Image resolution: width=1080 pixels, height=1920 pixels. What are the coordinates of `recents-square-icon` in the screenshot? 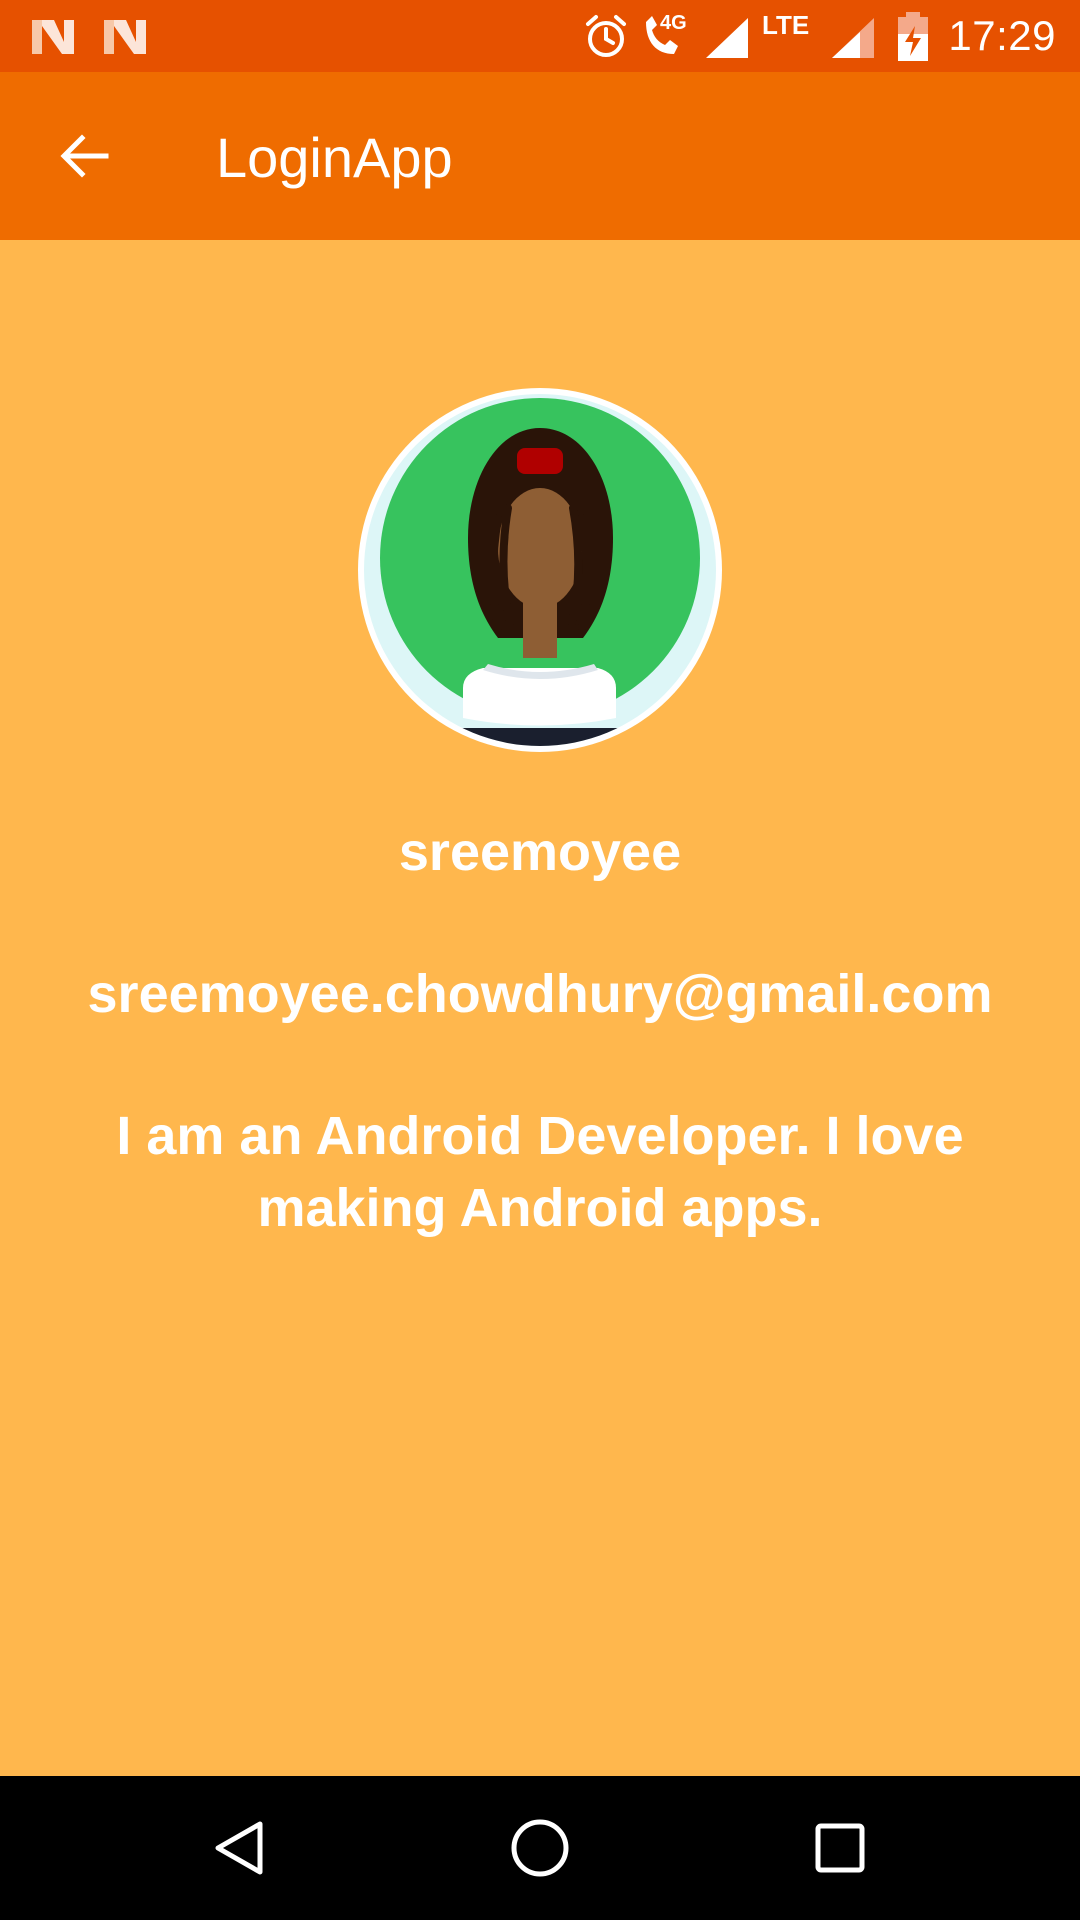 It's located at (840, 1848).